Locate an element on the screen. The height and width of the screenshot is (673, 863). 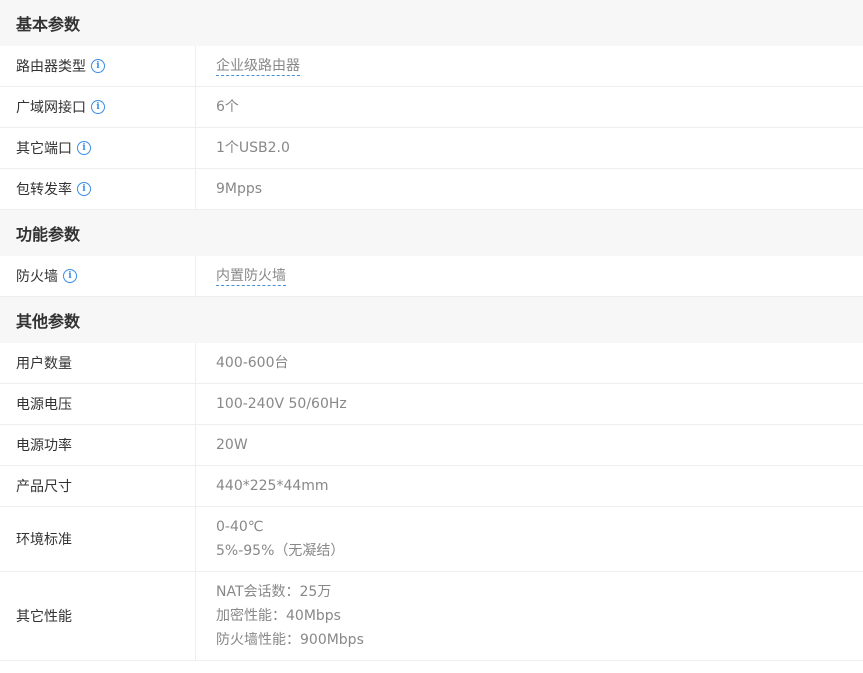
spec-value: 440*225*44mm is located at coordinates (272, 486).